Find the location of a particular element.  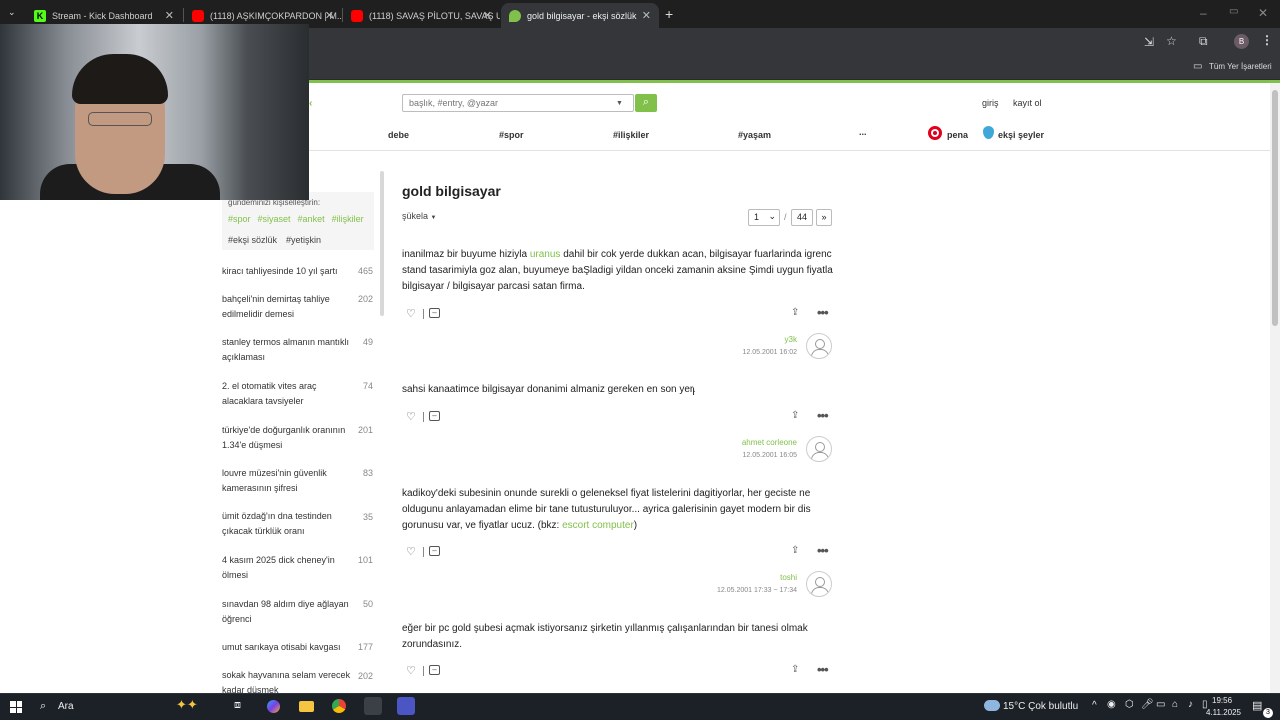

copilot-icon is located at coordinates (273, 706).